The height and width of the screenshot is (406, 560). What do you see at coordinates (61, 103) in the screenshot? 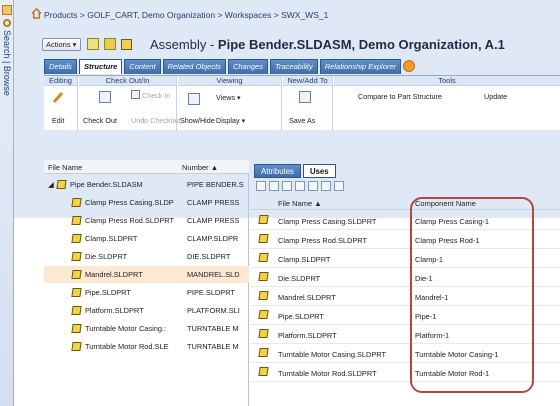
I see `editing-group: Editing Edit` at bounding box center [61, 103].